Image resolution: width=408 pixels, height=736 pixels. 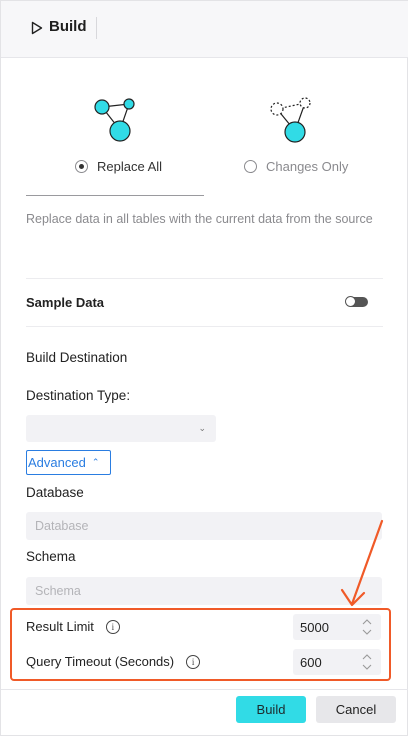 I want to click on selected-mode-underline, so click(x=115, y=195).